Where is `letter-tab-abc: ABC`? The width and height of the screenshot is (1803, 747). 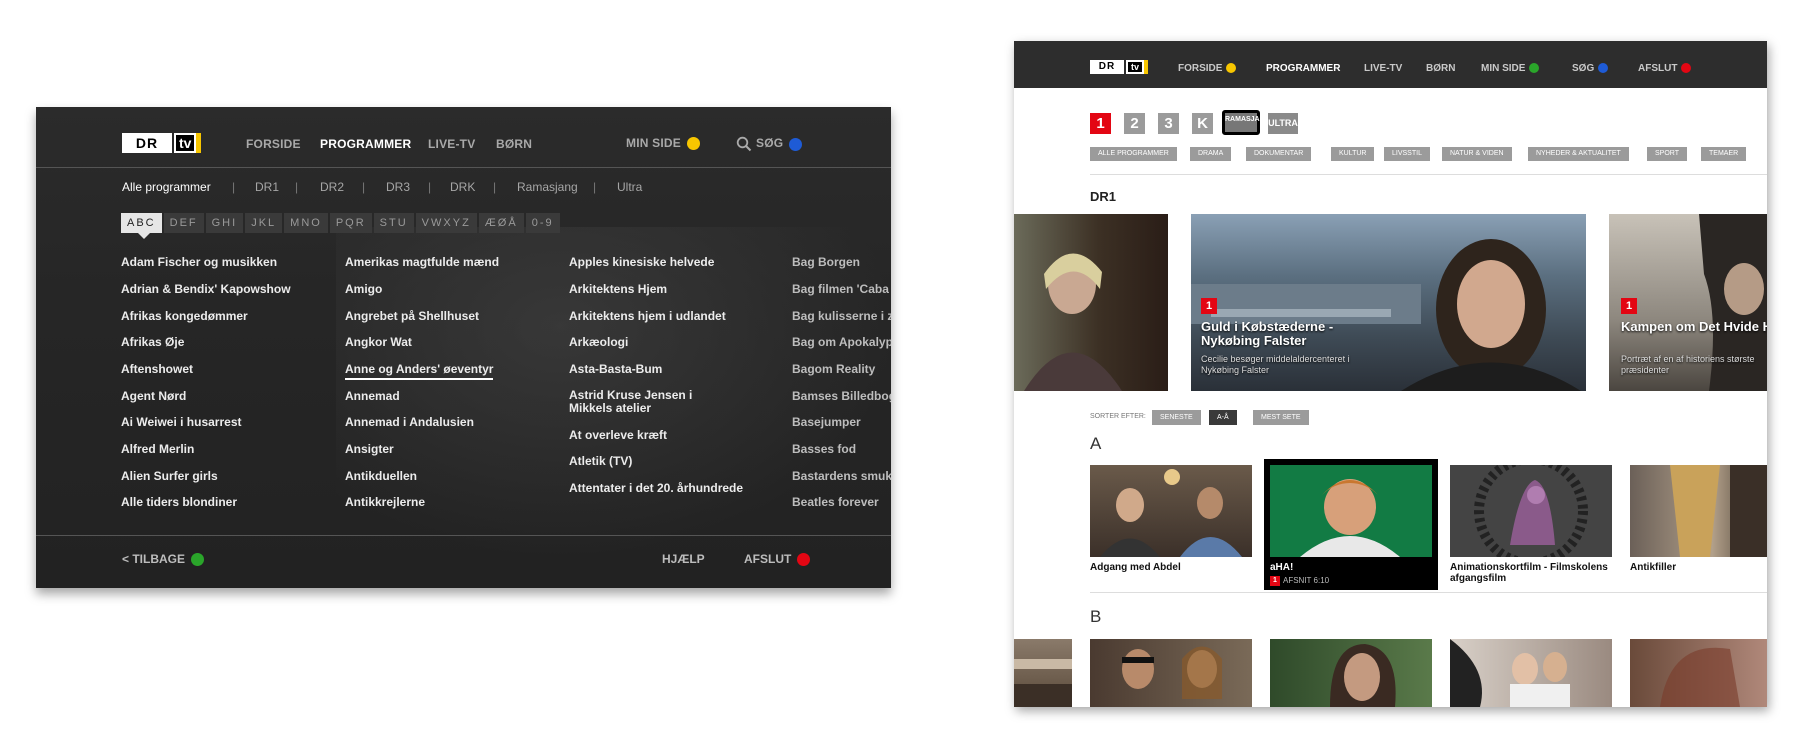 letter-tab-abc: ABC is located at coordinates (141, 226).